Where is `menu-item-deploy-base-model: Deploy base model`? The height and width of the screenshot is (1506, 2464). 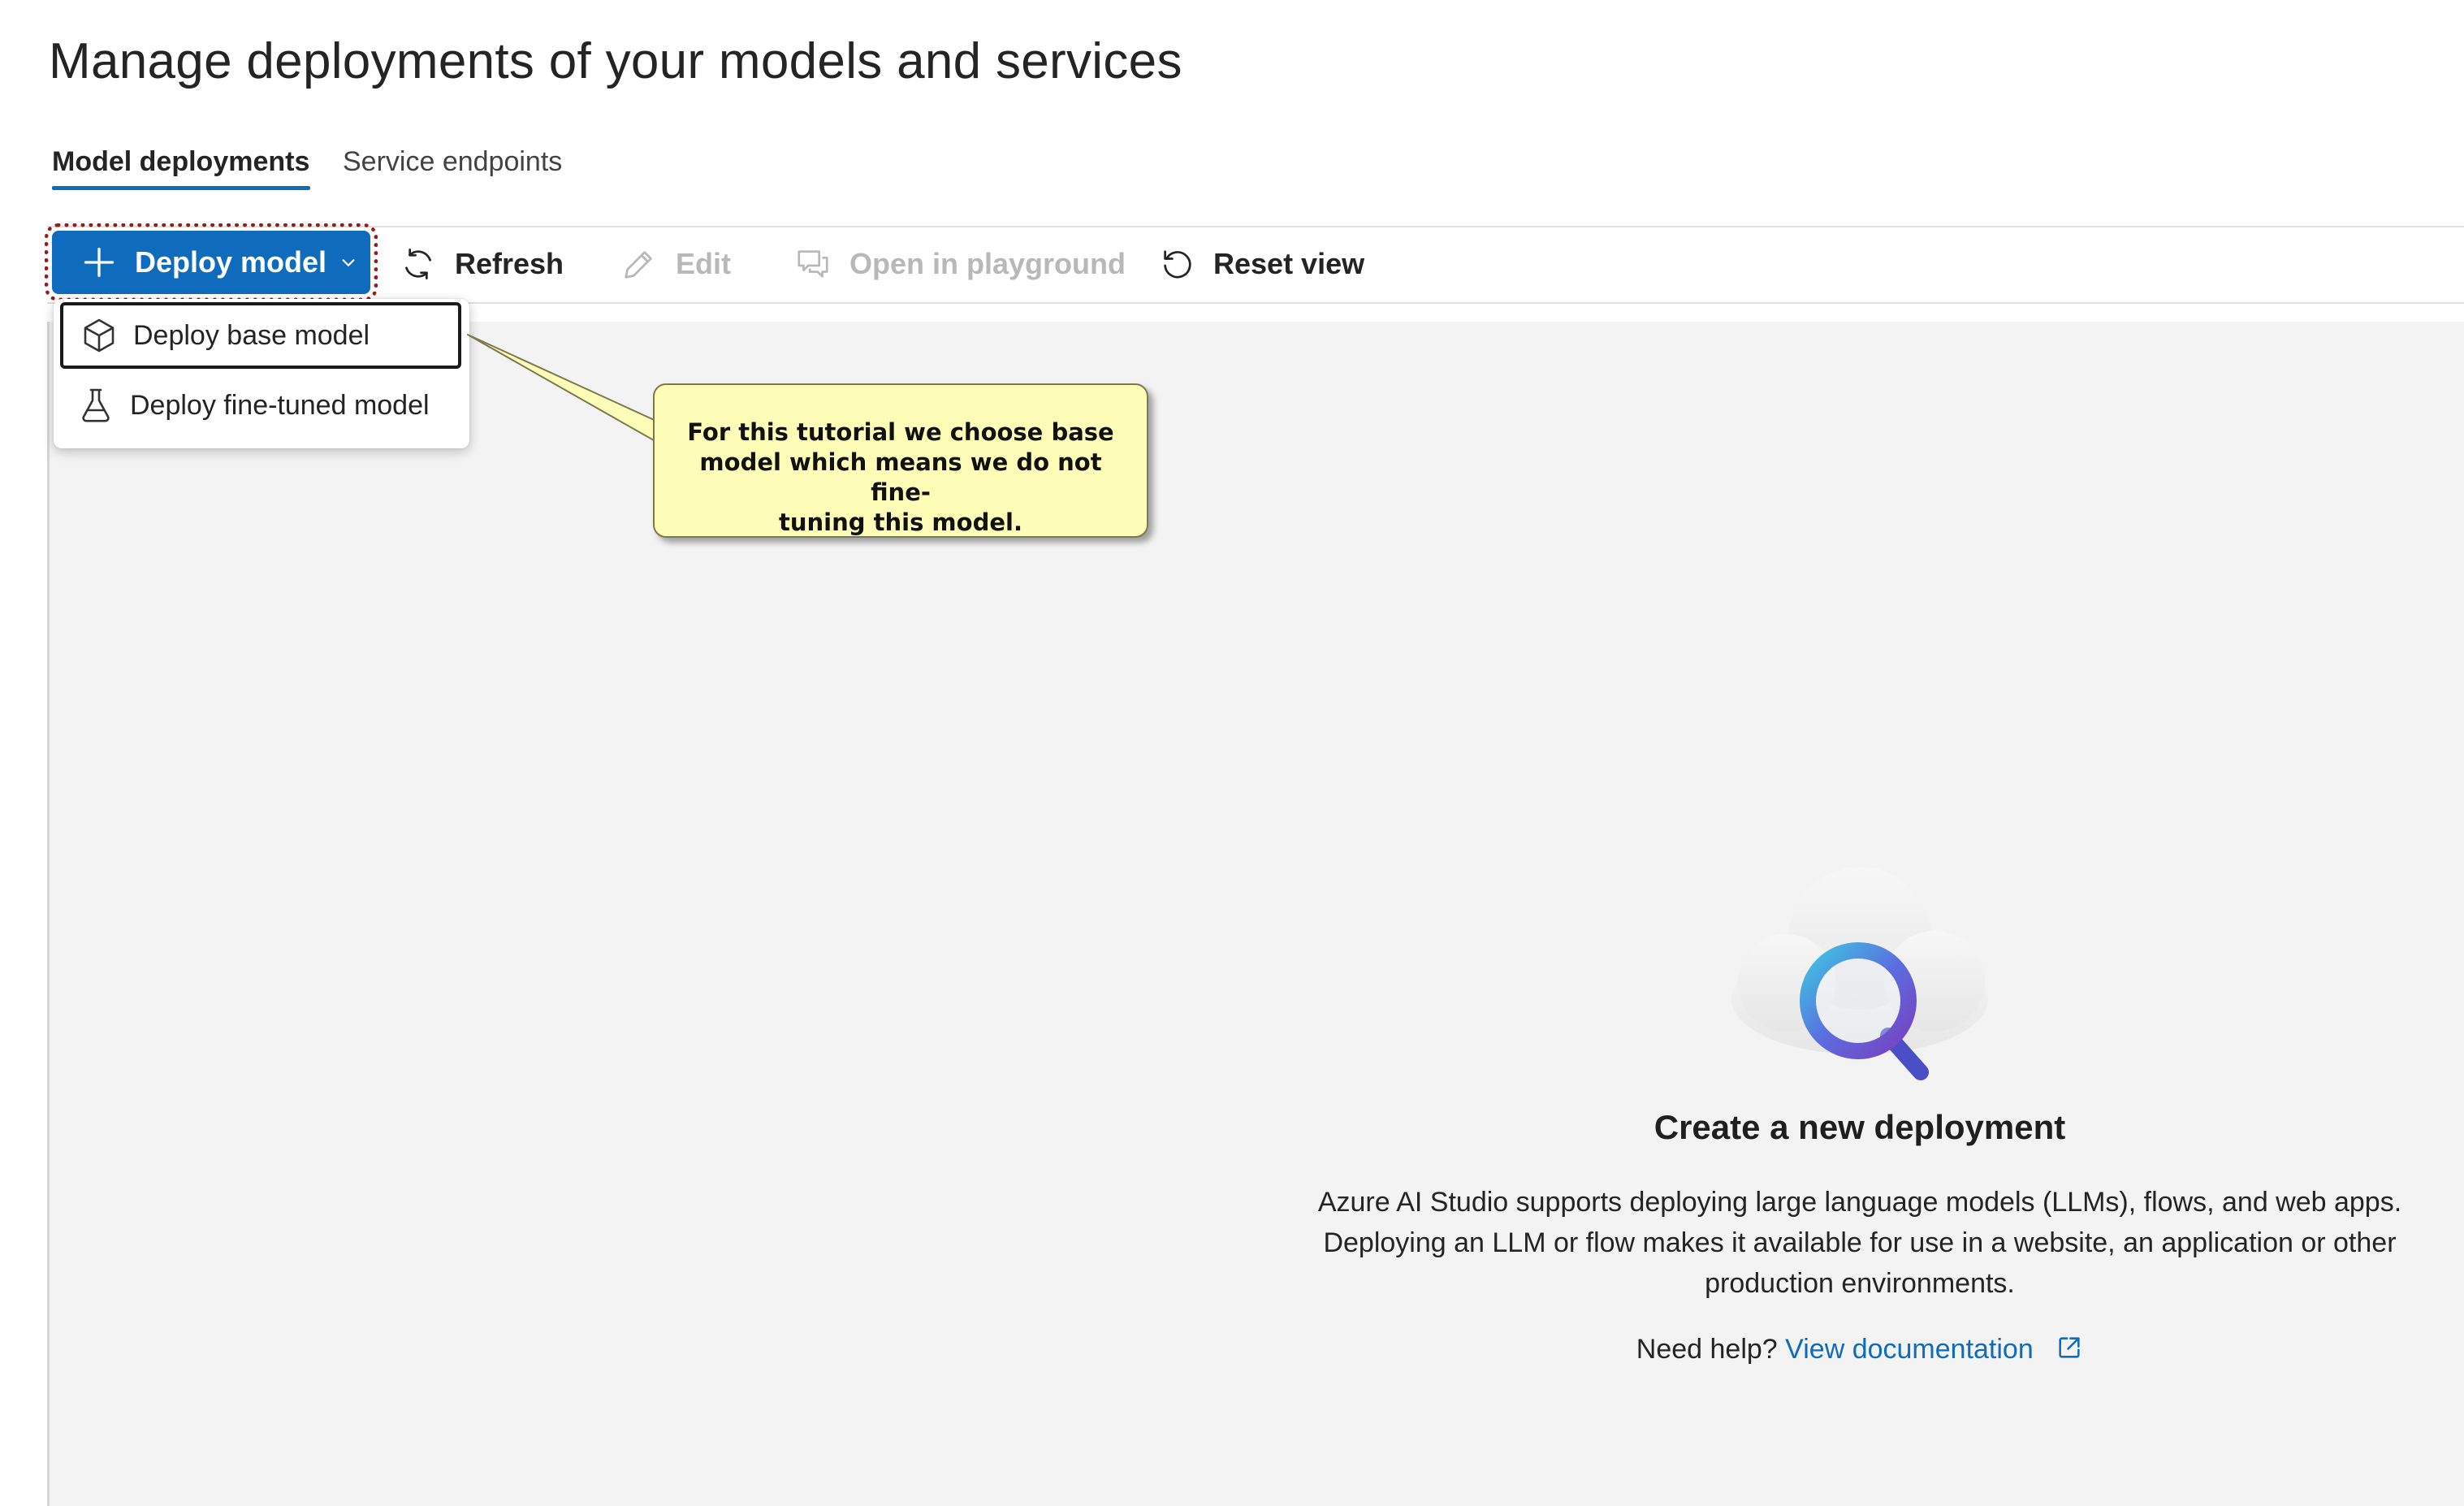
menu-item-deploy-base-model: Deploy base model is located at coordinates (260, 335).